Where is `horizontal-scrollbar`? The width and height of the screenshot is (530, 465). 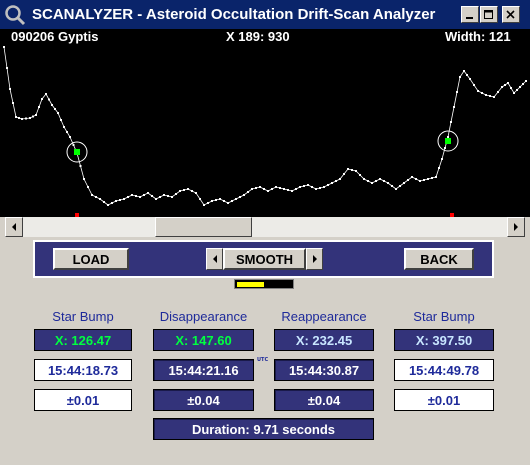 horizontal-scrollbar is located at coordinates (265, 227).